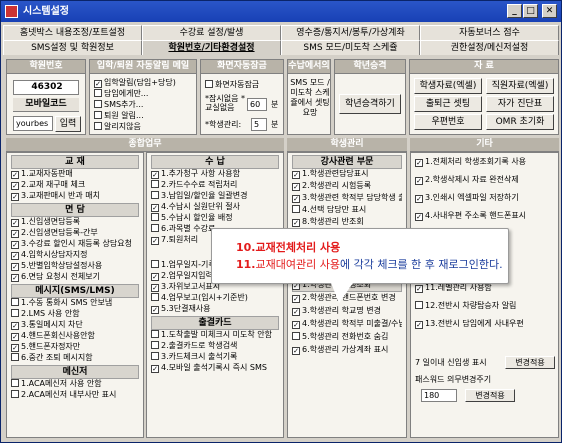 This screenshot has height=443, width=562. I want to click on fee-extra-checkbox, so click(155, 297).